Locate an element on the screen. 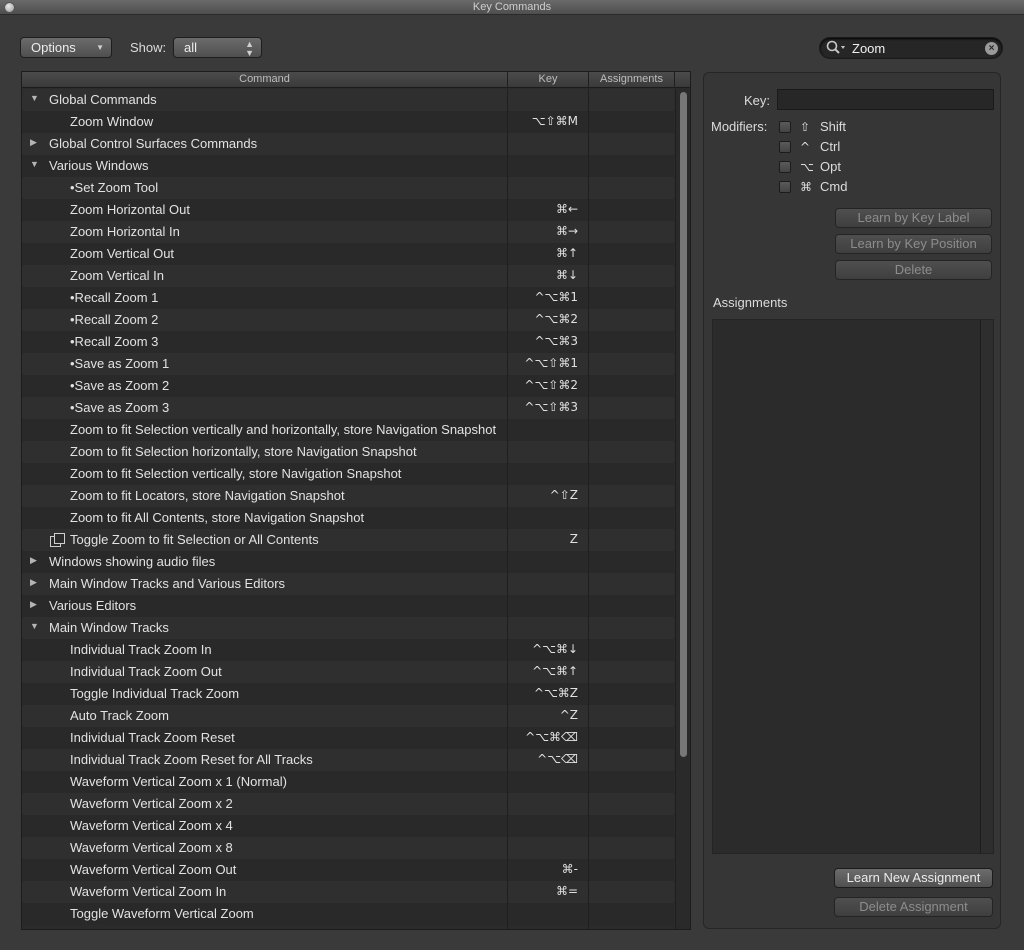 The height and width of the screenshot is (950, 1024). table-row: ▶ Global Control Surfaces Commands is located at coordinates (348, 144).